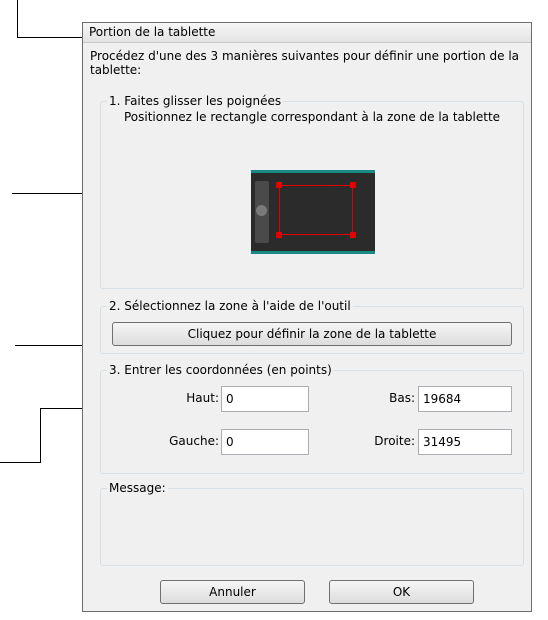 Image resolution: width=548 pixels, height=620 pixels. Describe the element at coordinates (465, 442) in the screenshot. I see `right-input` at that location.